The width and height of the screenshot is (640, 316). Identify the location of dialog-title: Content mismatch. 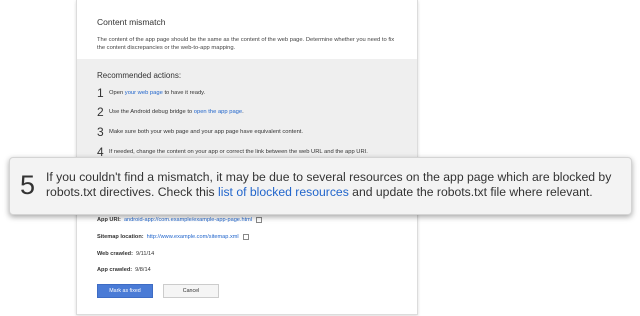
(131, 22).